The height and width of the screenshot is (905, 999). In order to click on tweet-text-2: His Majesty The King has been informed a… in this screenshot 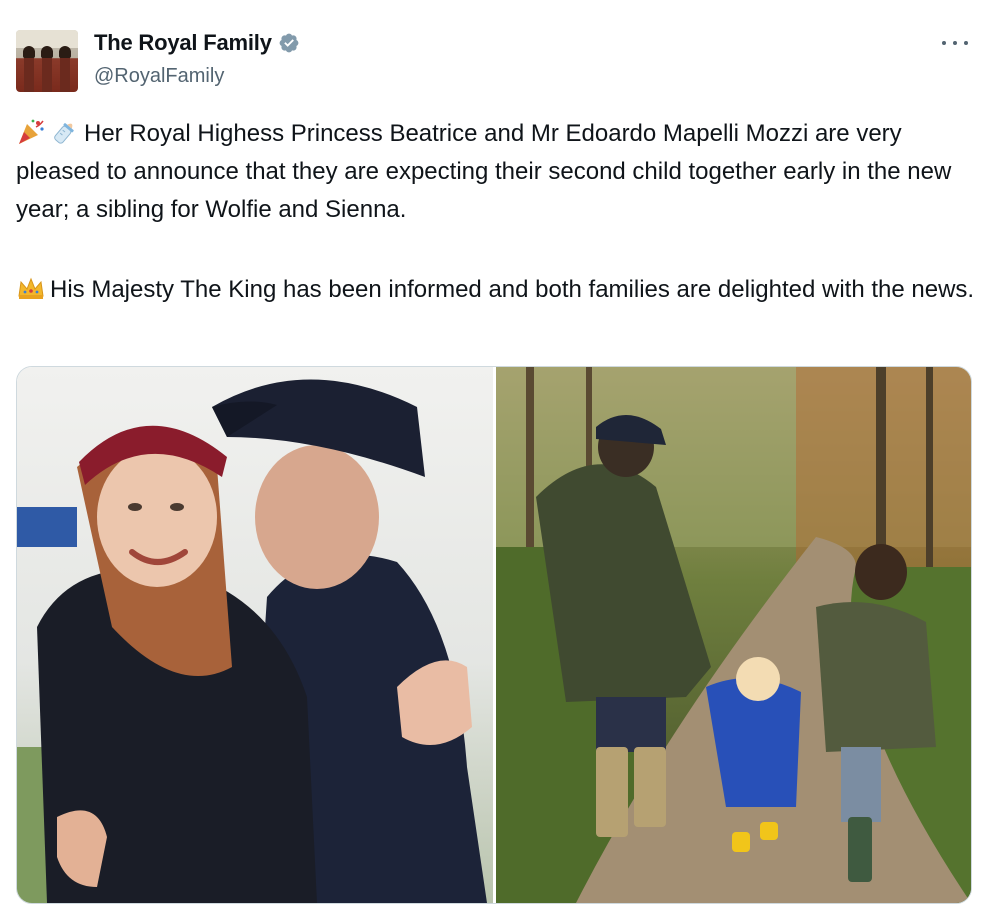, I will do `click(512, 289)`.